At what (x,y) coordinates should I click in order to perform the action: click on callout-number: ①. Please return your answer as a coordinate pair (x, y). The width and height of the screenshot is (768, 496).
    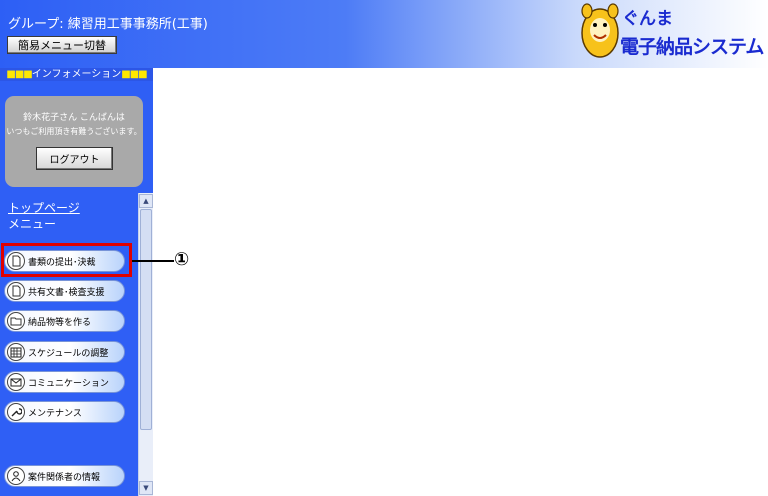
    Looking at the image, I should click on (182, 259).